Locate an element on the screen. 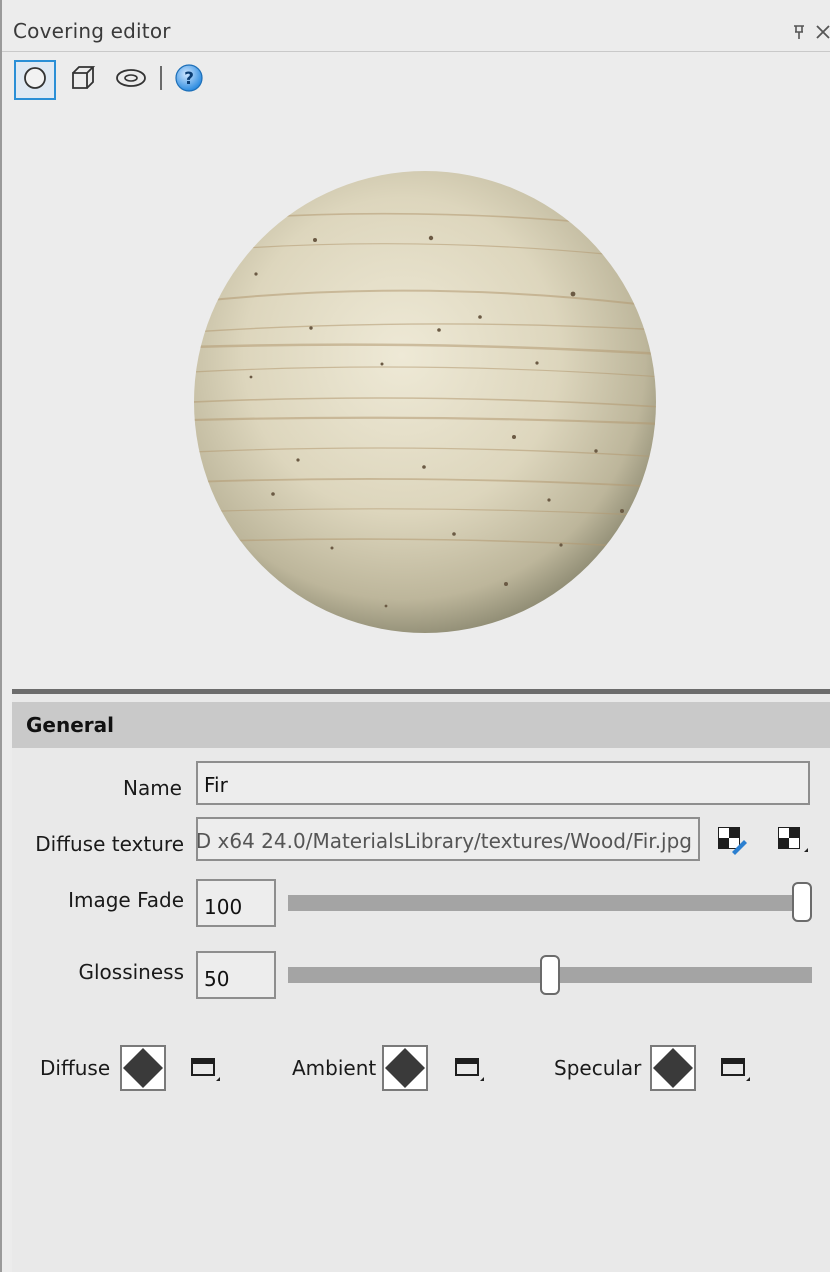 The width and height of the screenshot is (830, 1272). name-field: Fir is located at coordinates (503, 783).